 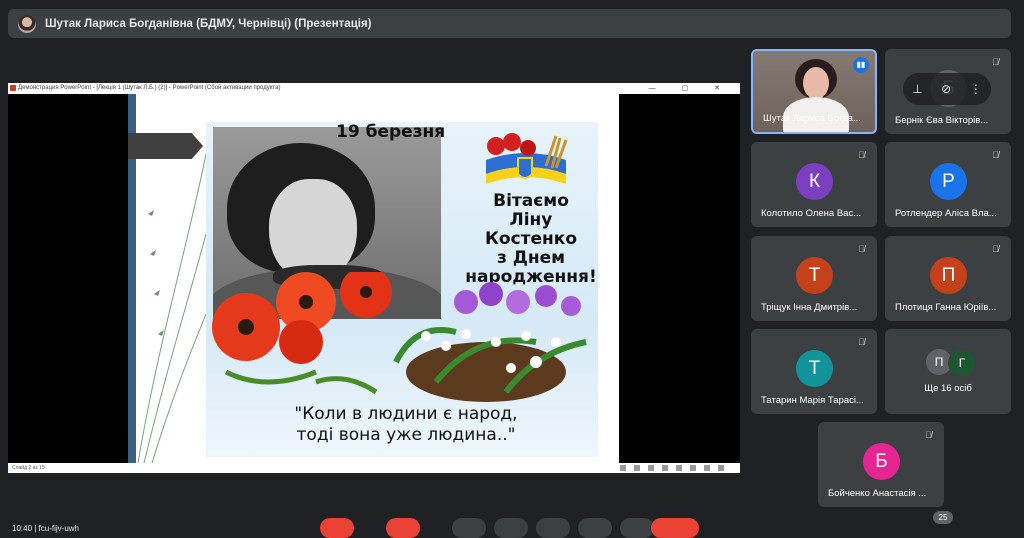 I want to click on camera-toggle-button, so click(x=403, y=528).